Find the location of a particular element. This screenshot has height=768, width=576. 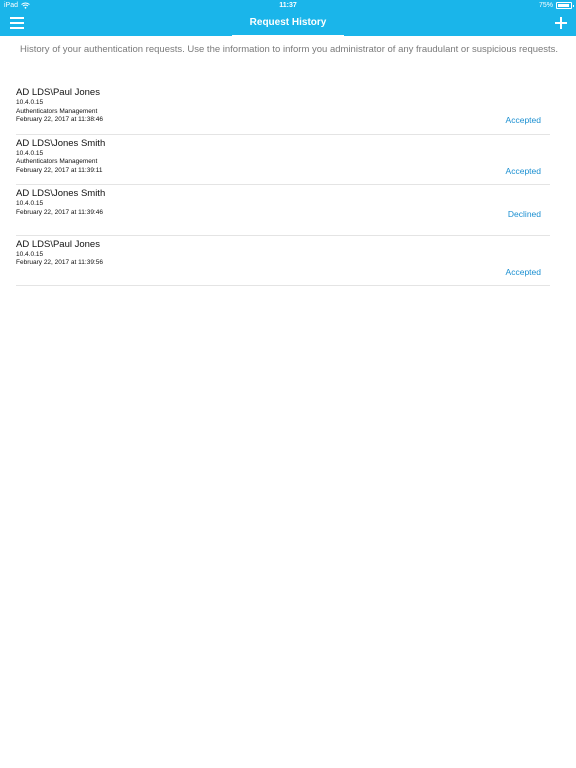

battery-percent: 75% is located at coordinates (545, 5).